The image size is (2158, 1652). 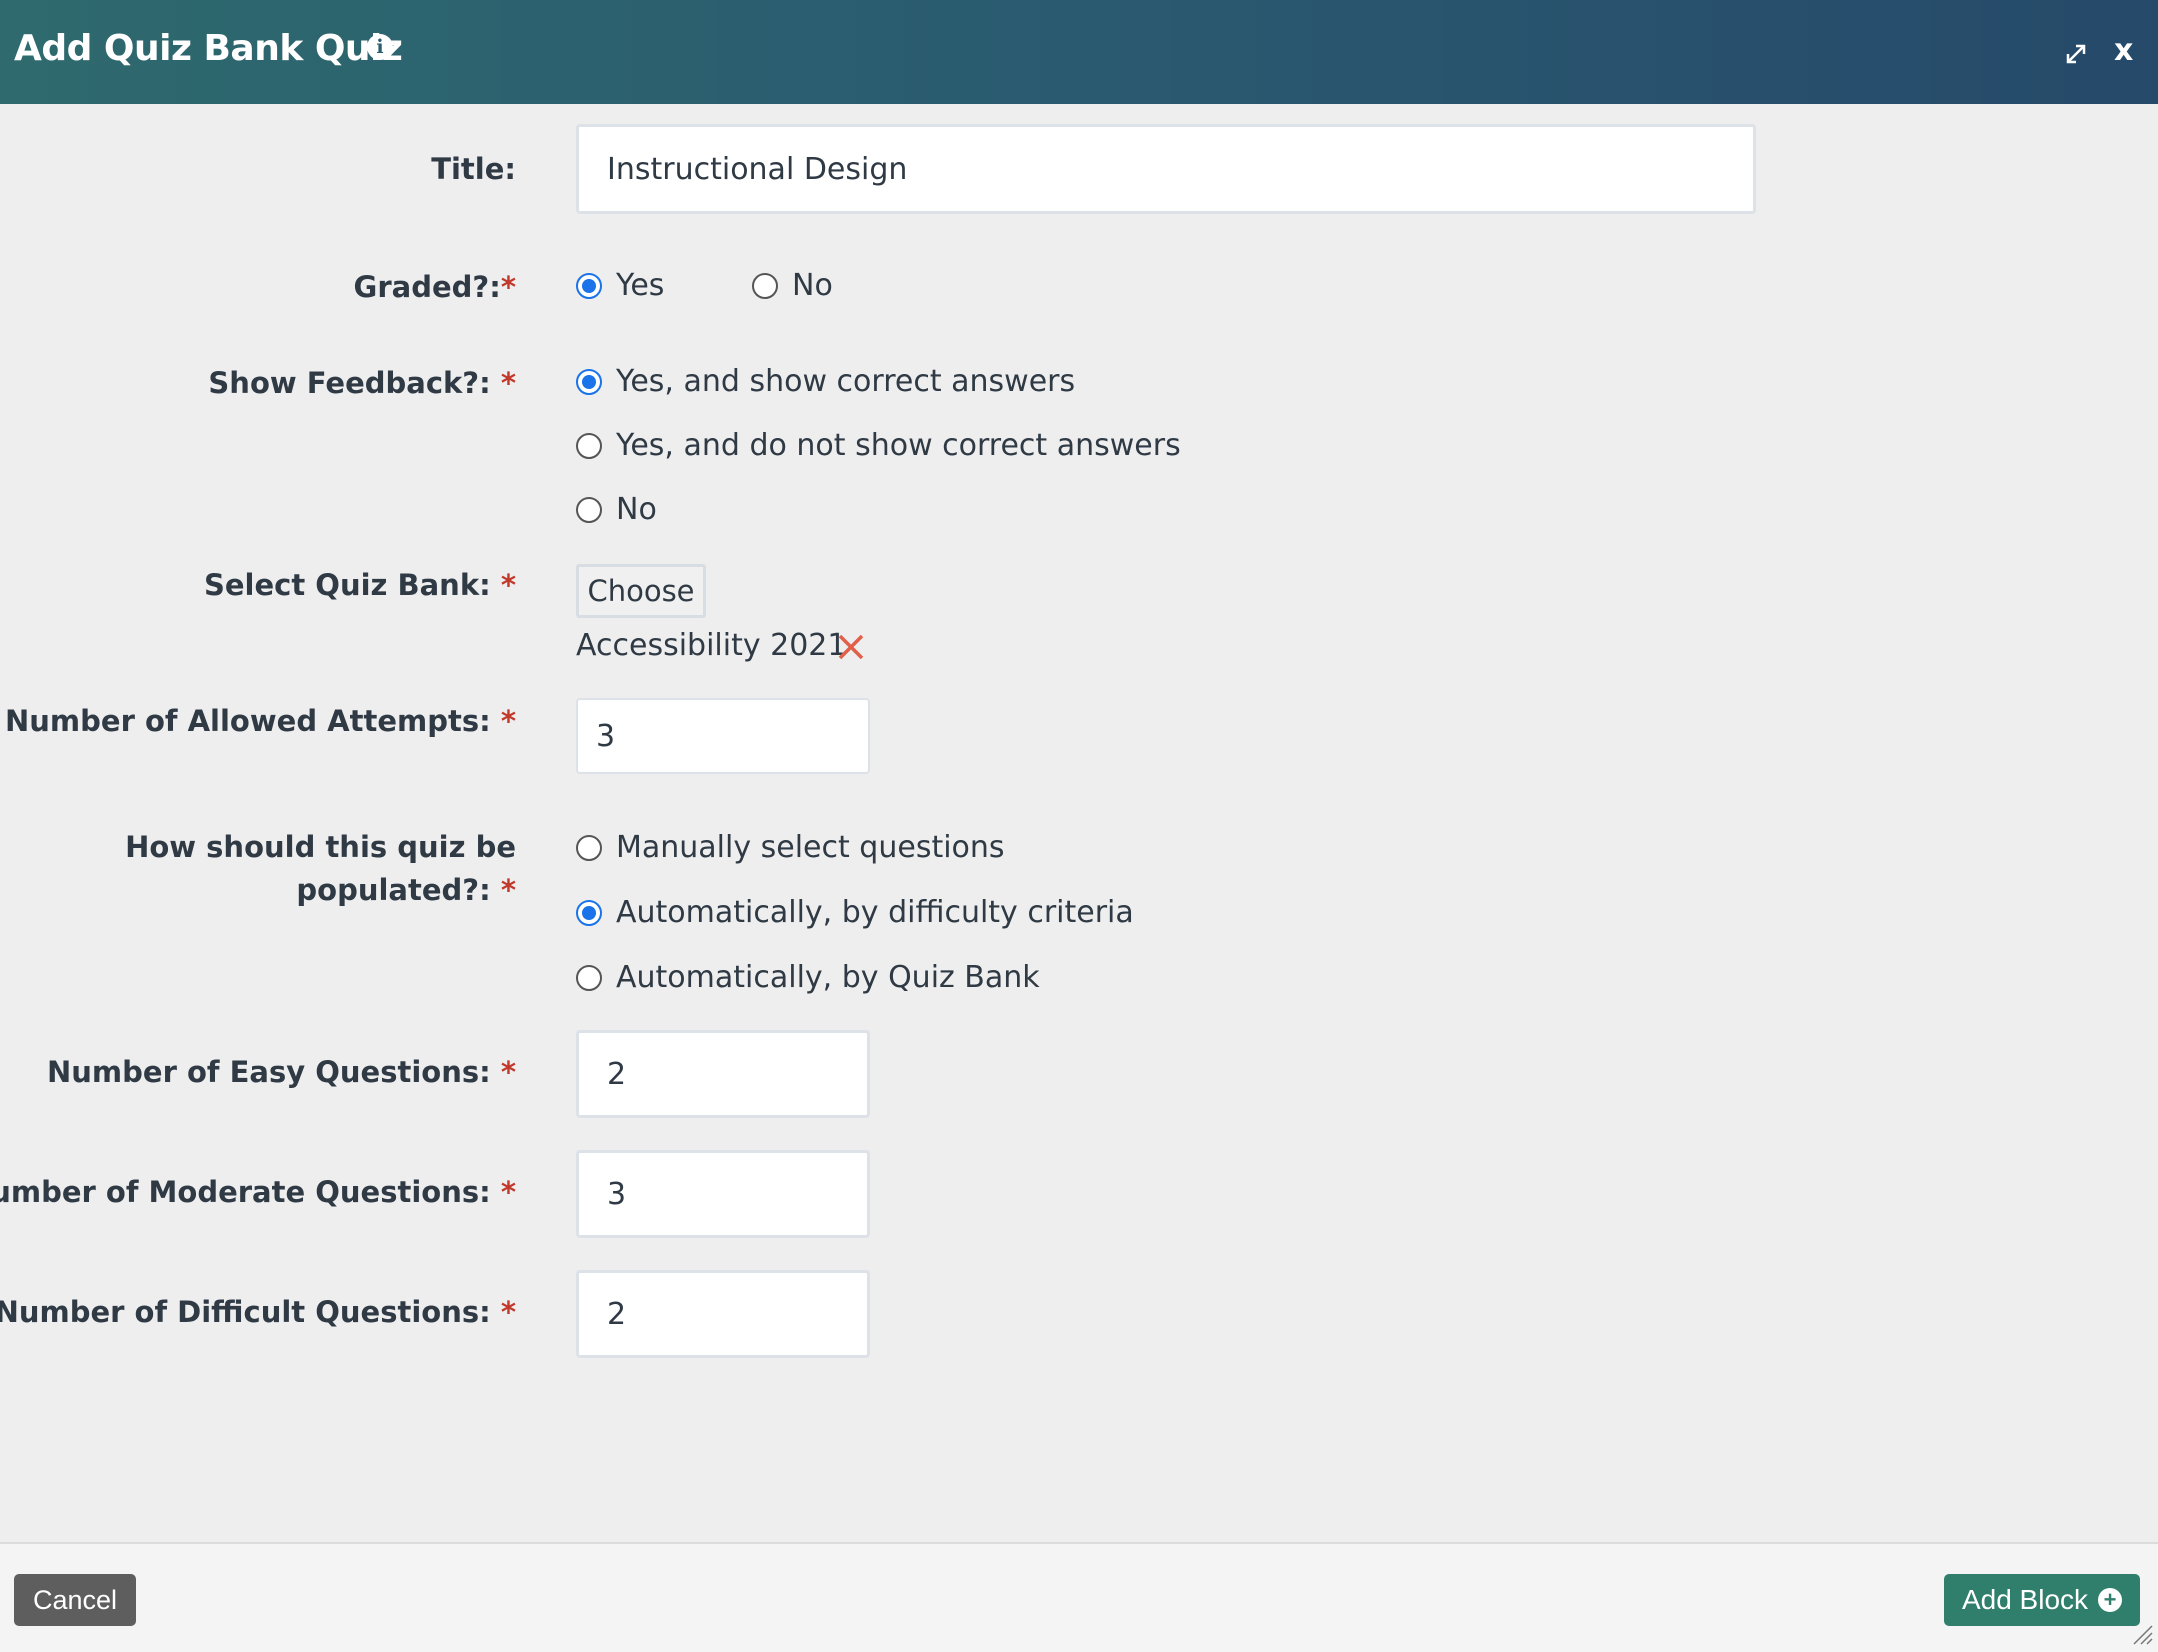 What do you see at coordinates (2142, 1634) in the screenshot?
I see `resize-handle-icon` at bounding box center [2142, 1634].